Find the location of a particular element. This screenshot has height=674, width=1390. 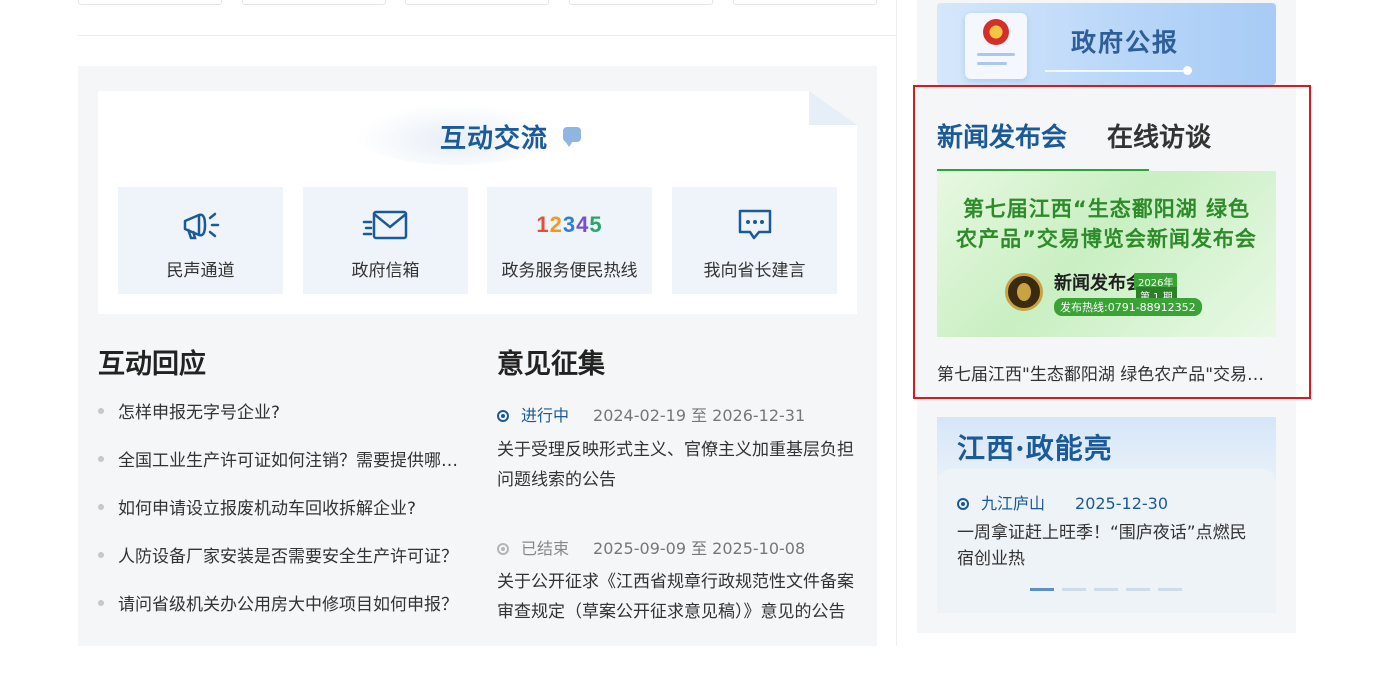

speech-bubble-icon is located at coordinates (572, 137).